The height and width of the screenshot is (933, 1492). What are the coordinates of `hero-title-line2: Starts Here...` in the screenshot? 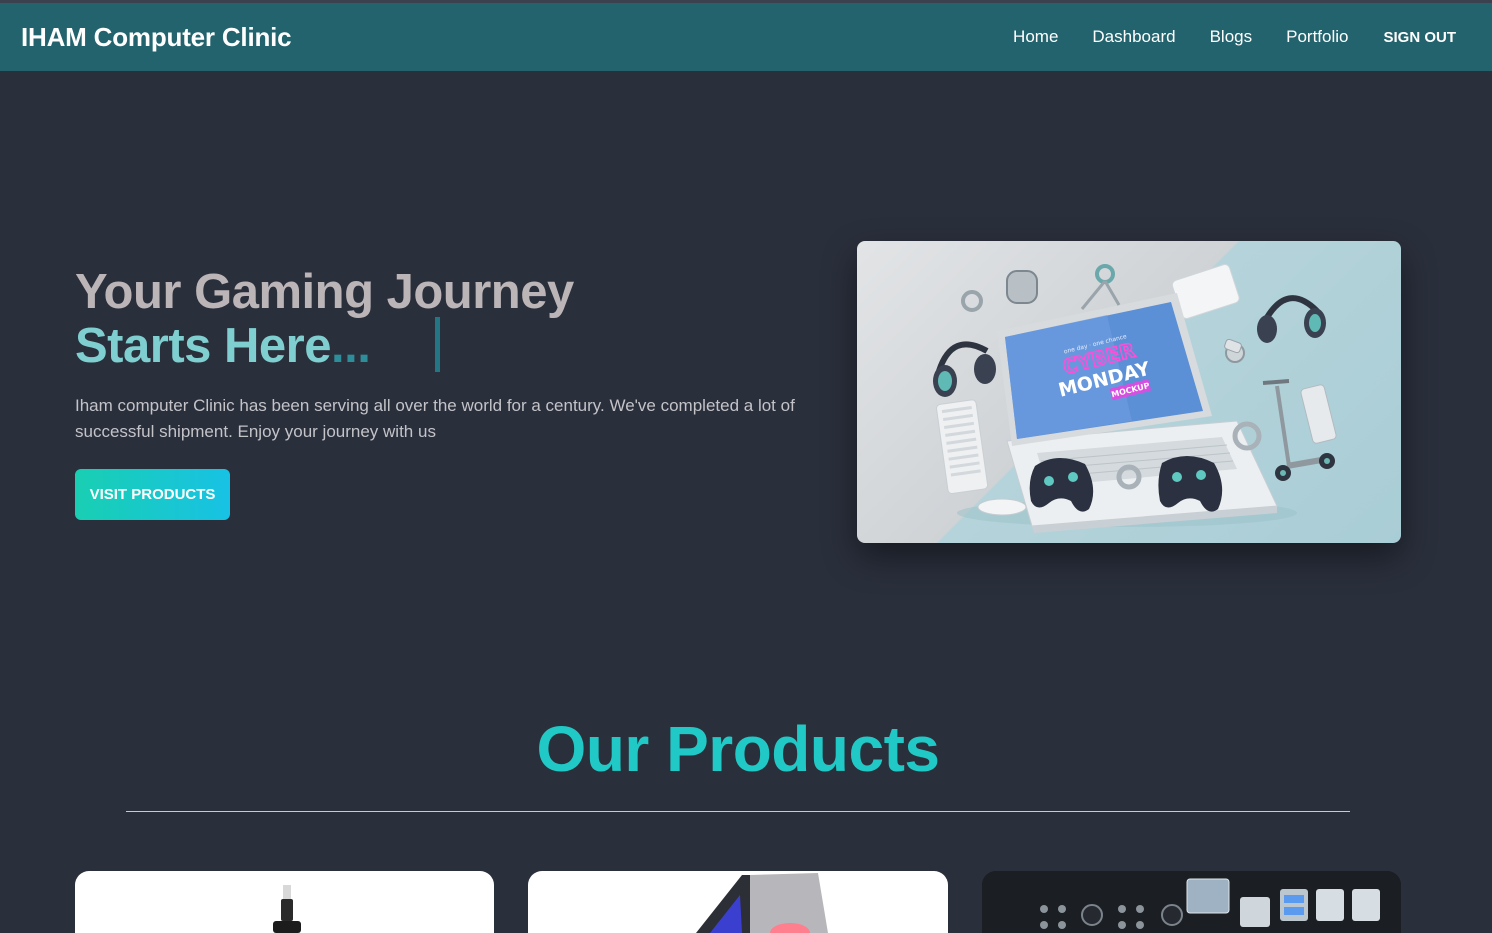 It's located at (324, 346).